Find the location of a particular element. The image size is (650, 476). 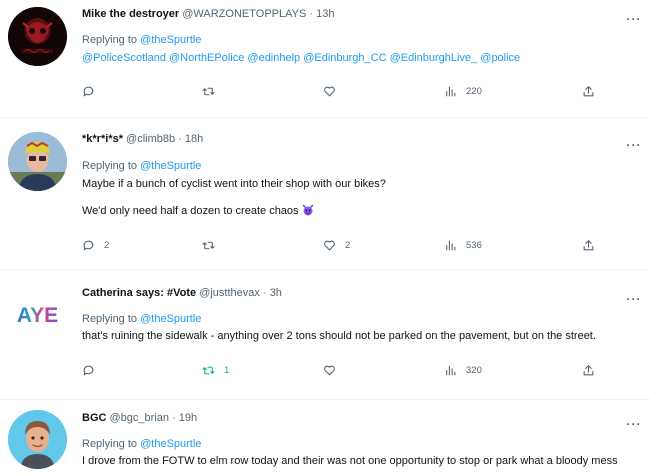

avatar-logo-text: AYE is located at coordinates (37, 315).